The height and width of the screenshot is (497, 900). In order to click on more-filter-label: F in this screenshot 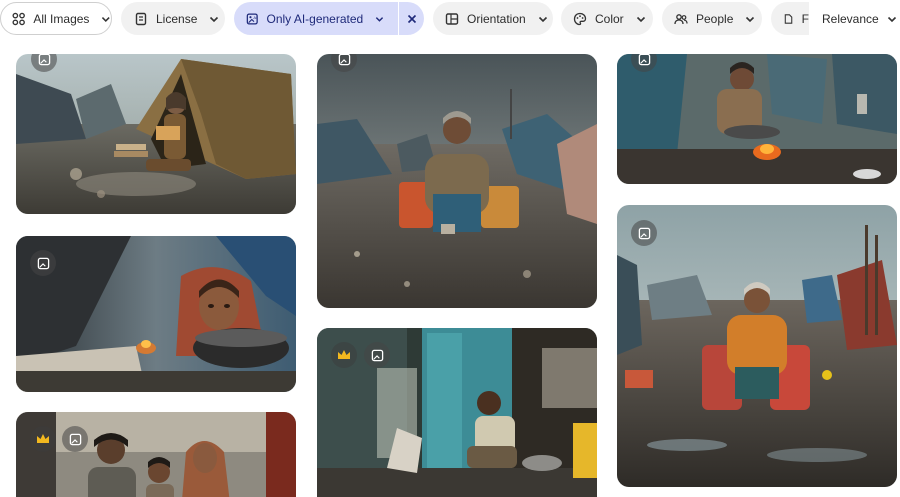, I will do `click(805, 18)`.